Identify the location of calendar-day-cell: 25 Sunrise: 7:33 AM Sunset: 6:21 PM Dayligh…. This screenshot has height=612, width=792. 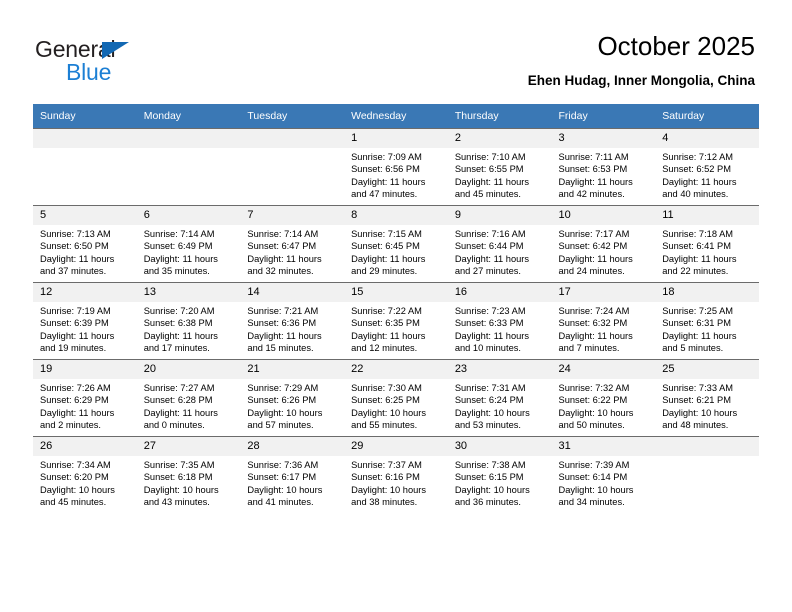
(707, 398).